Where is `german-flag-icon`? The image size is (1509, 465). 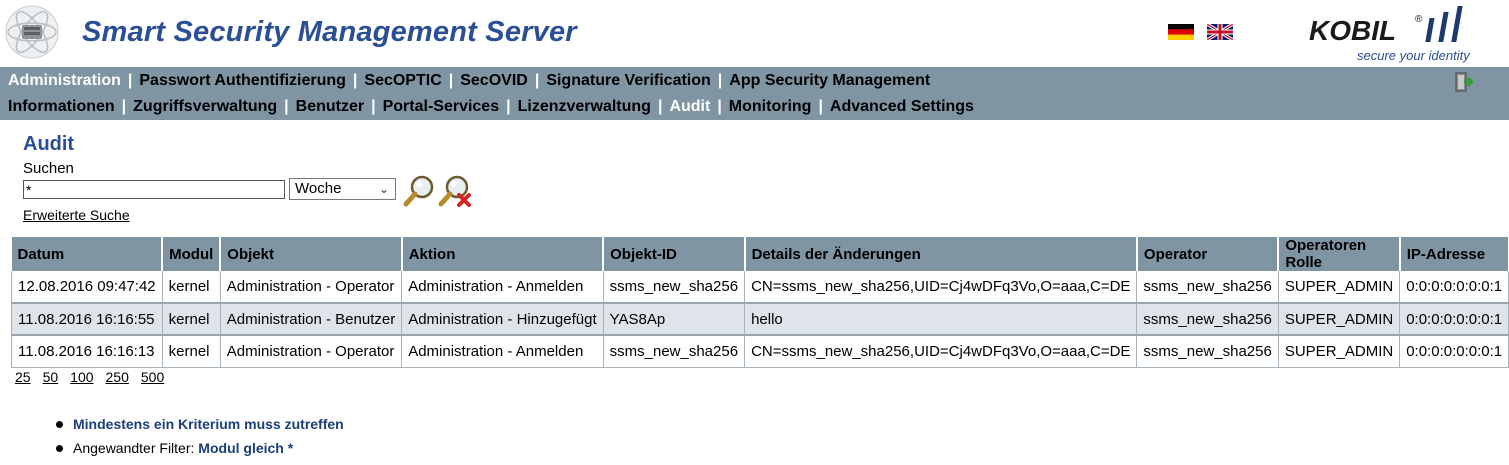 german-flag-icon is located at coordinates (1181, 32).